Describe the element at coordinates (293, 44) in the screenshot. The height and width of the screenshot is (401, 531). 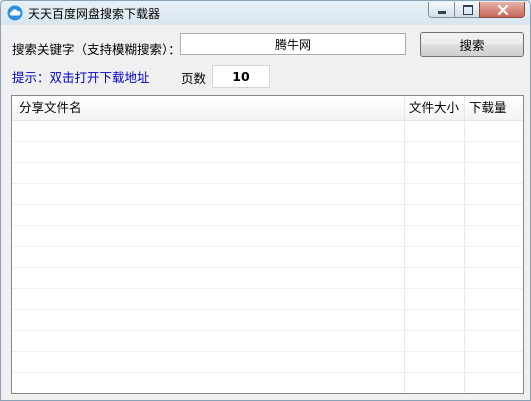
I see `search-input` at that location.